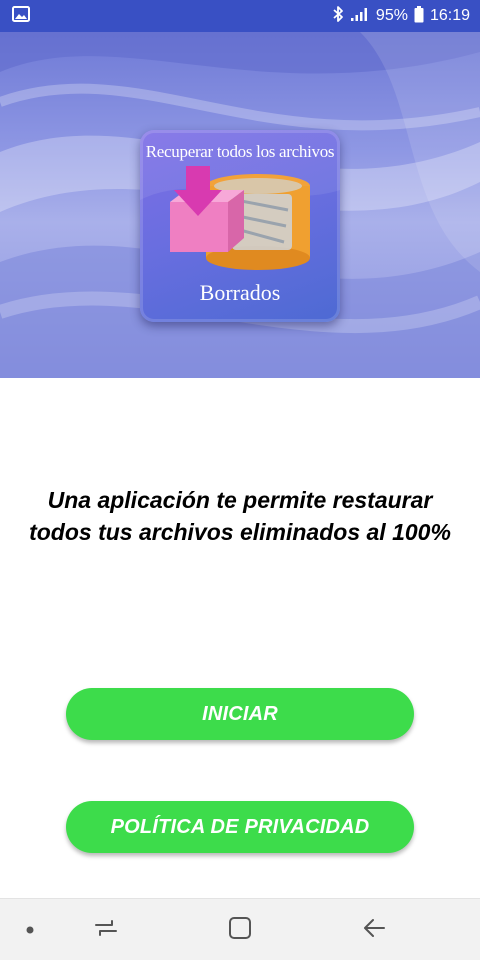 The image size is (480, 960). I want to click on battery-icon, so click(419, 16).